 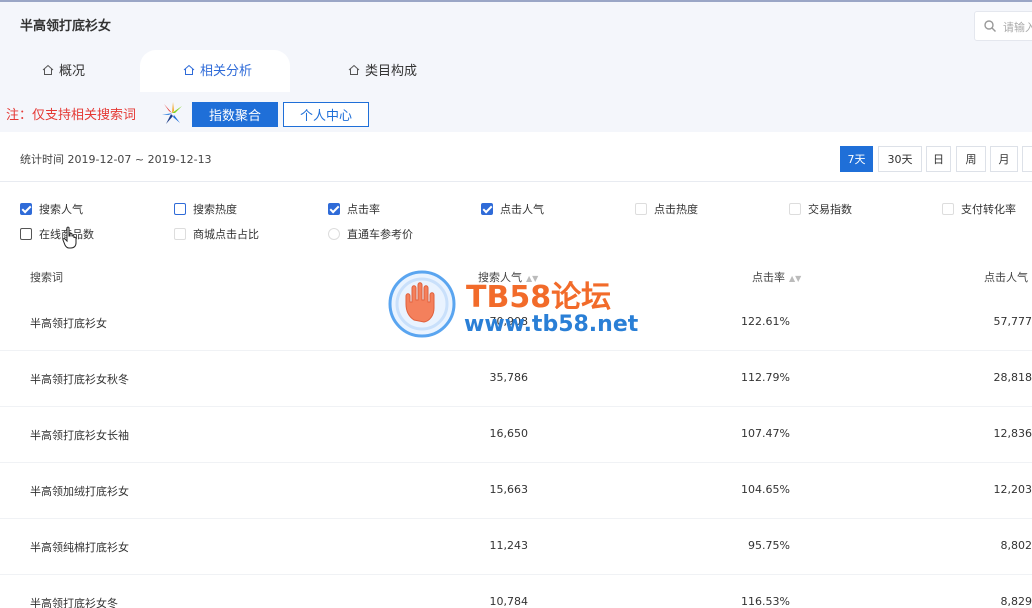 What do you see at coordinates (51, 209) in the screenshot?
I see `metric-search-popularity: 搜索人气` at bounding box center [51, 209].